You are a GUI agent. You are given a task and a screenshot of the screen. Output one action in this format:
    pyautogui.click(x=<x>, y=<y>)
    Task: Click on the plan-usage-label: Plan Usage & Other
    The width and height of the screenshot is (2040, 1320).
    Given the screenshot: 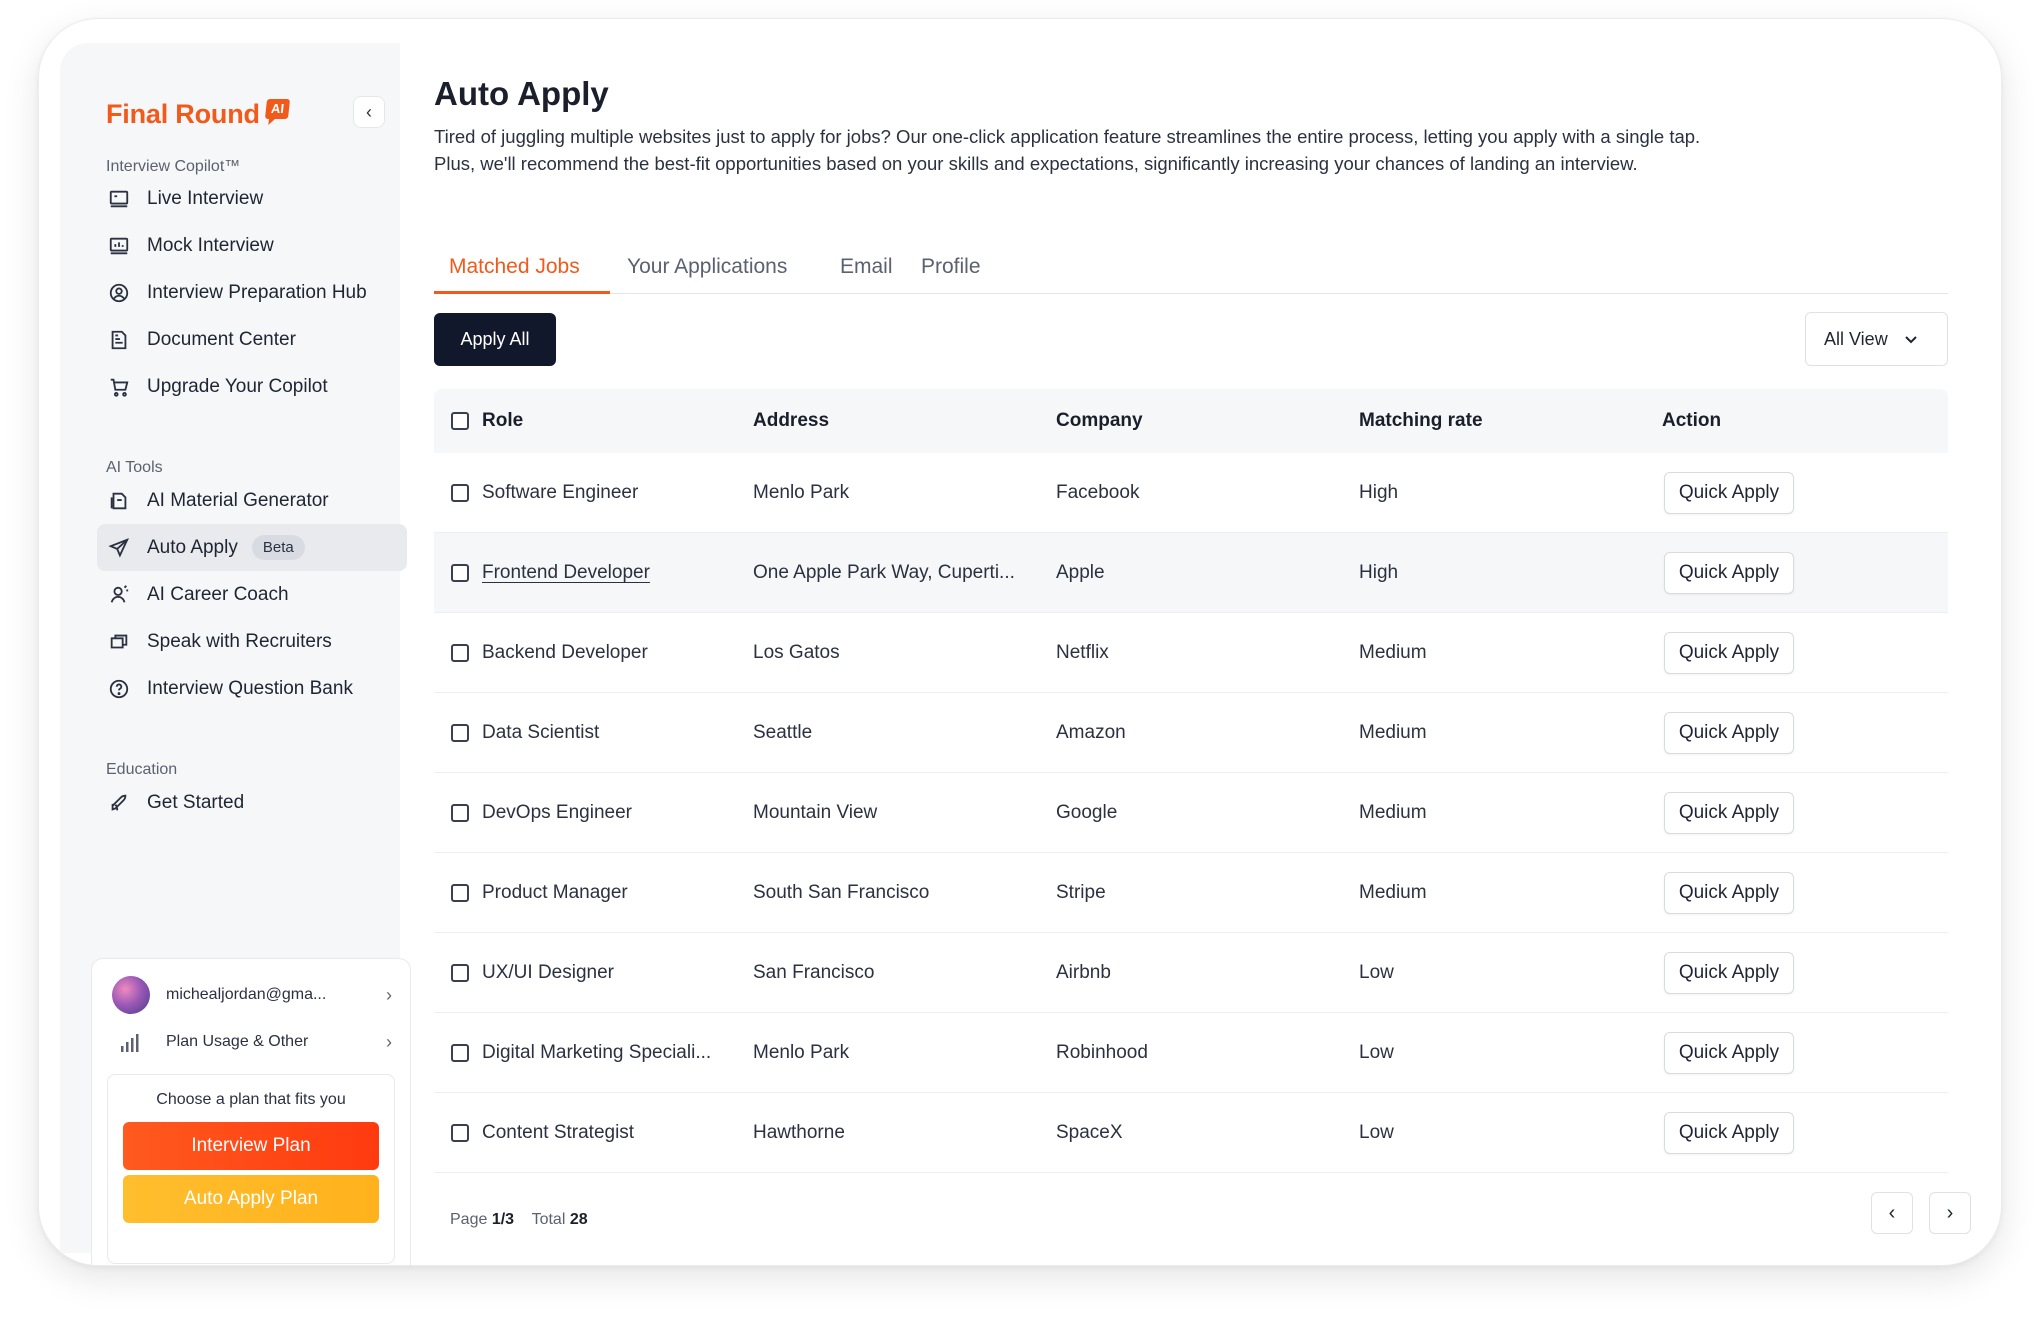 What is the action you would take?
    pyautogui.click(x=237, y=1041)
    